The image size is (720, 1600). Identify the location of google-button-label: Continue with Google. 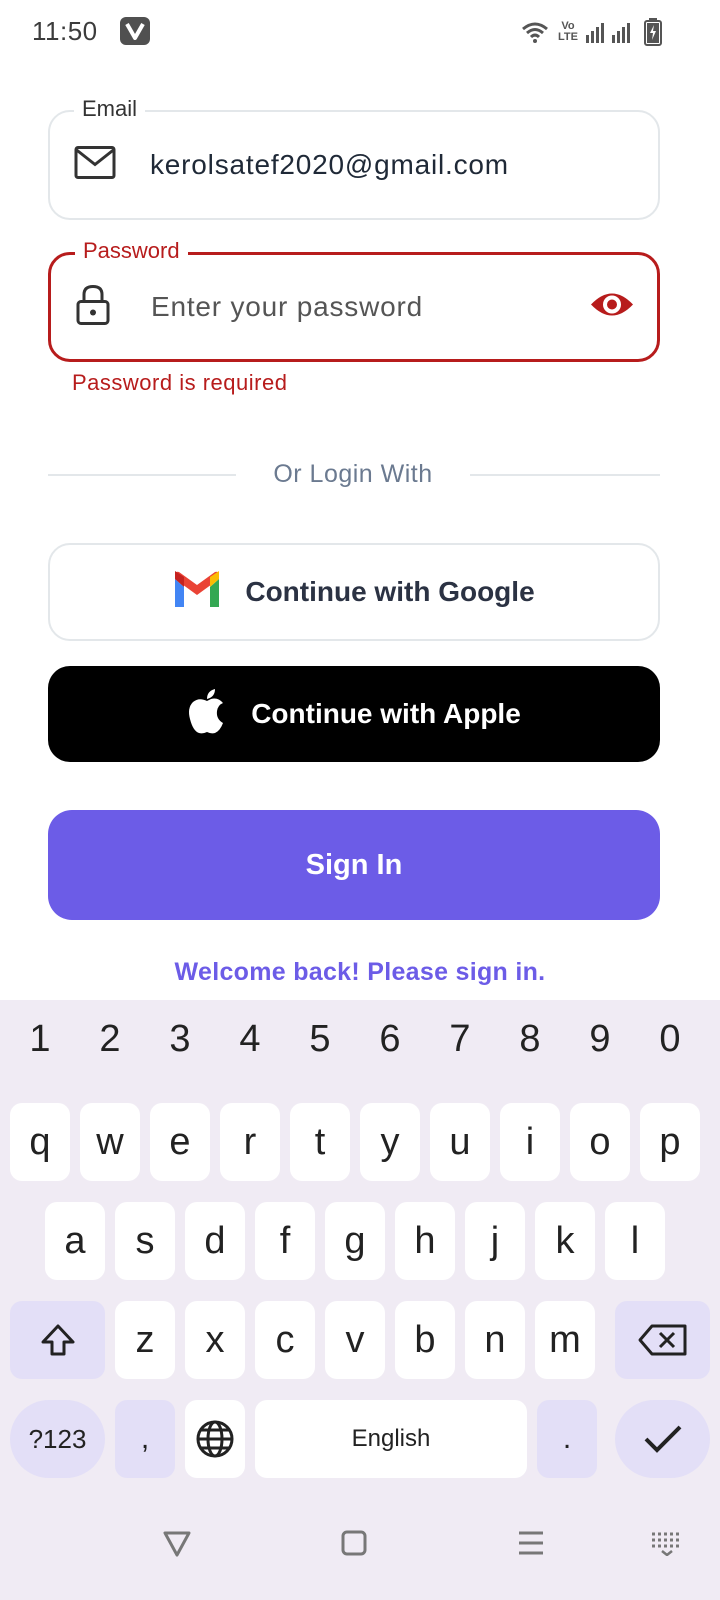
(390, 591).